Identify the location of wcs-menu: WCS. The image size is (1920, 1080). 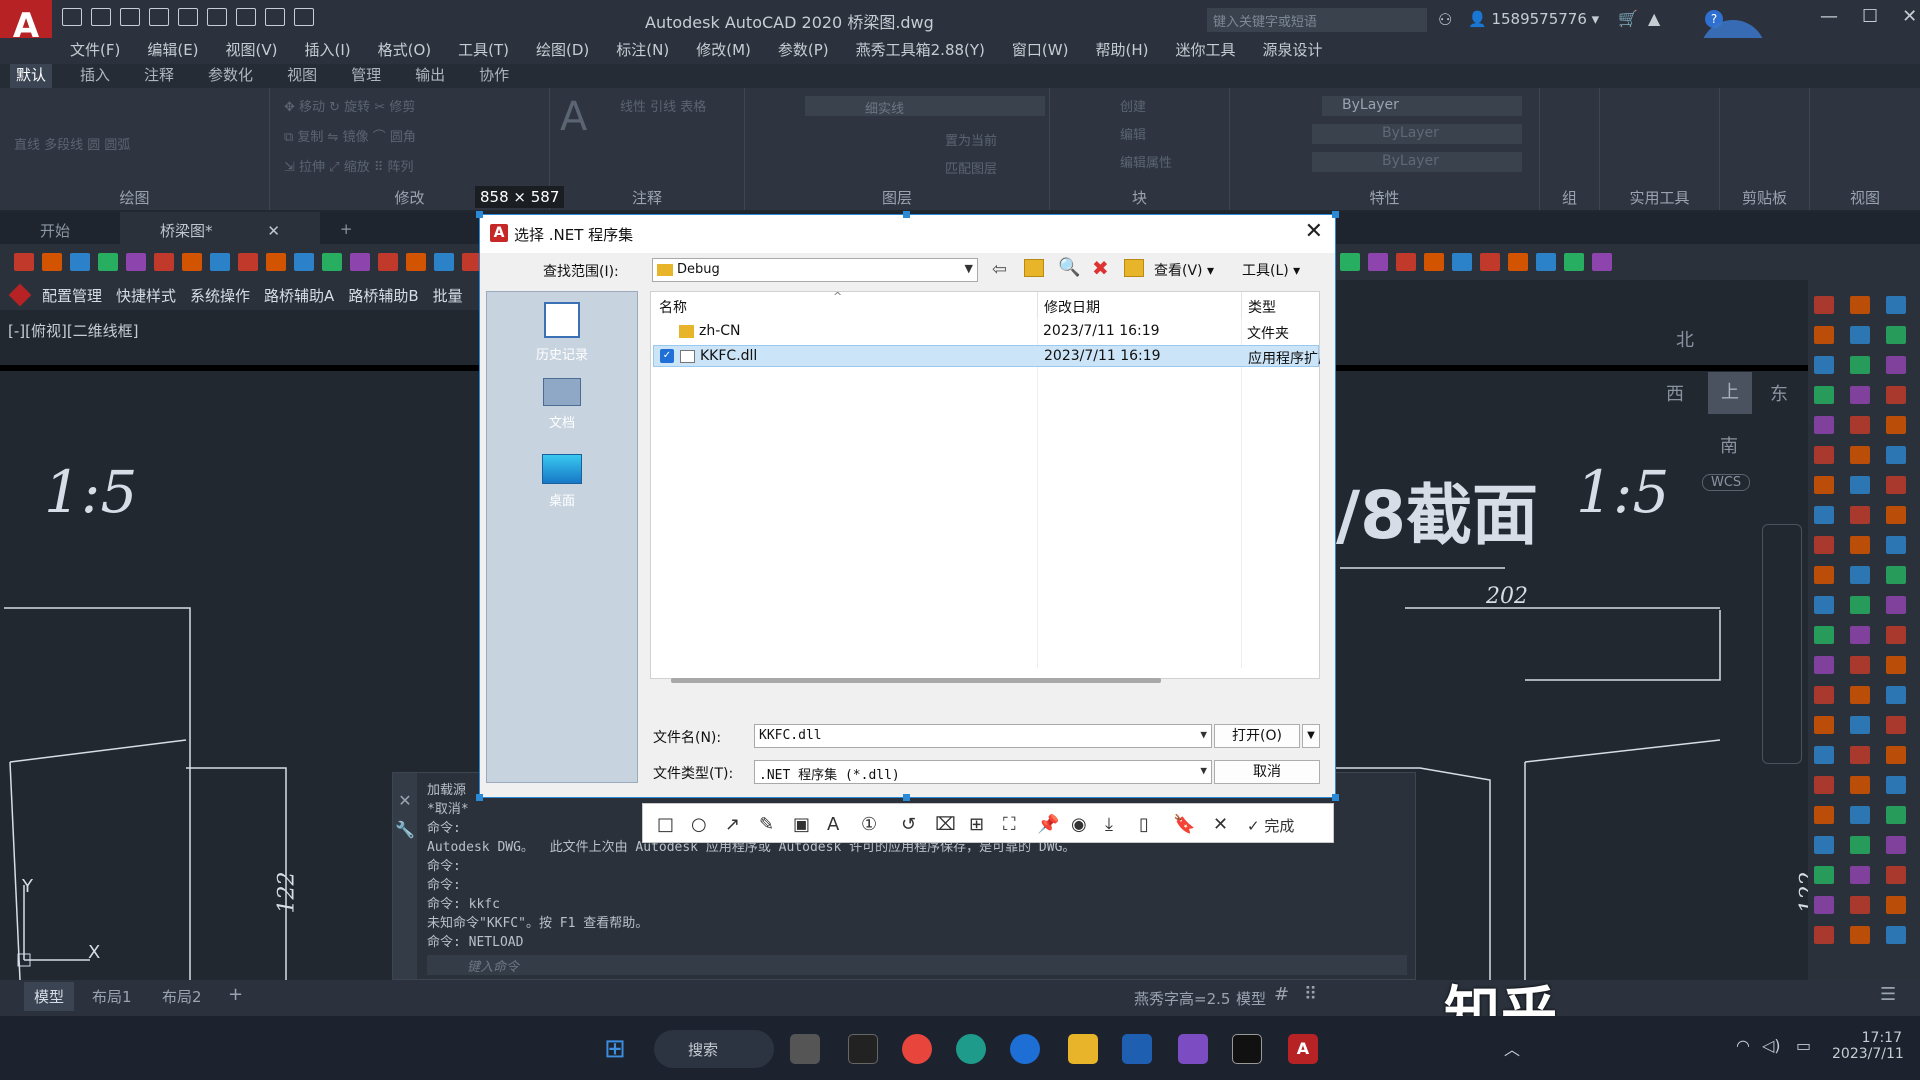
(1726, 482).